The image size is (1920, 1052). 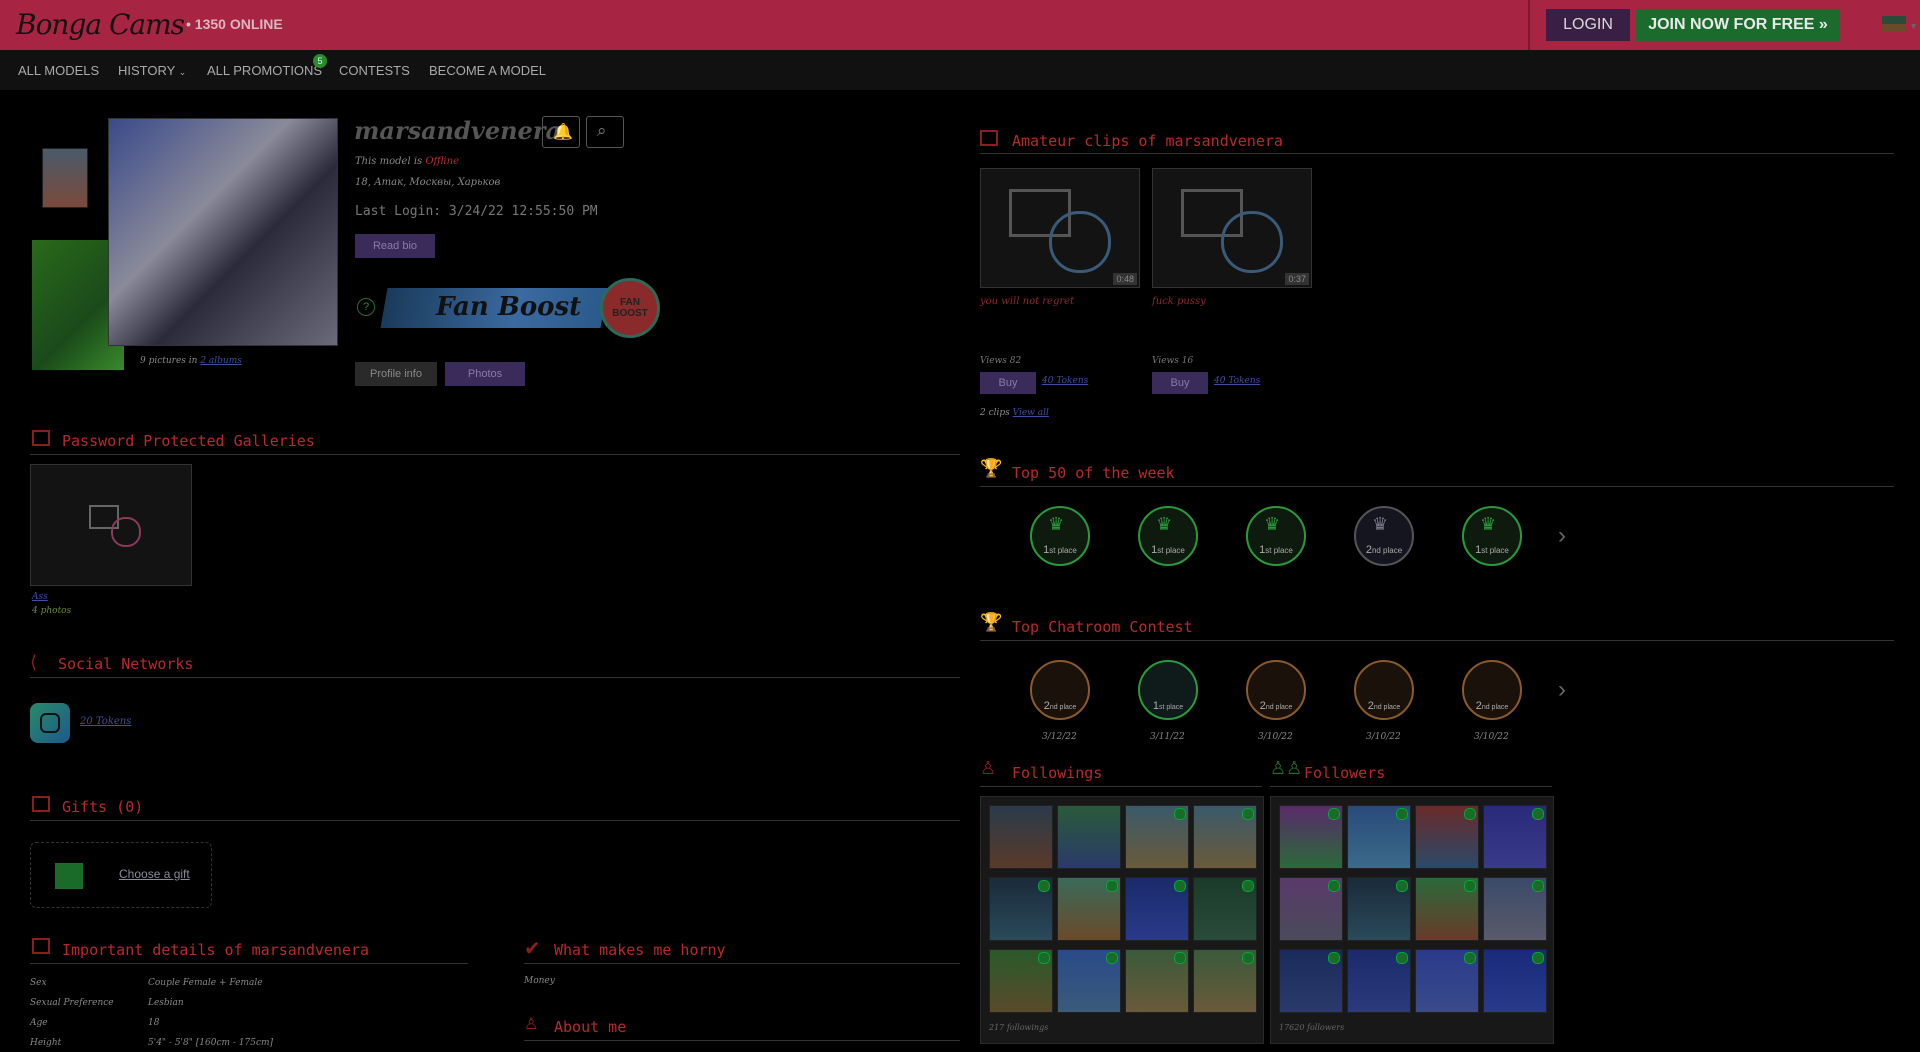 What do you see at coordinates (41, 438) in the screenshot?
I see `camera-icon` at bounding box center [41, 438].